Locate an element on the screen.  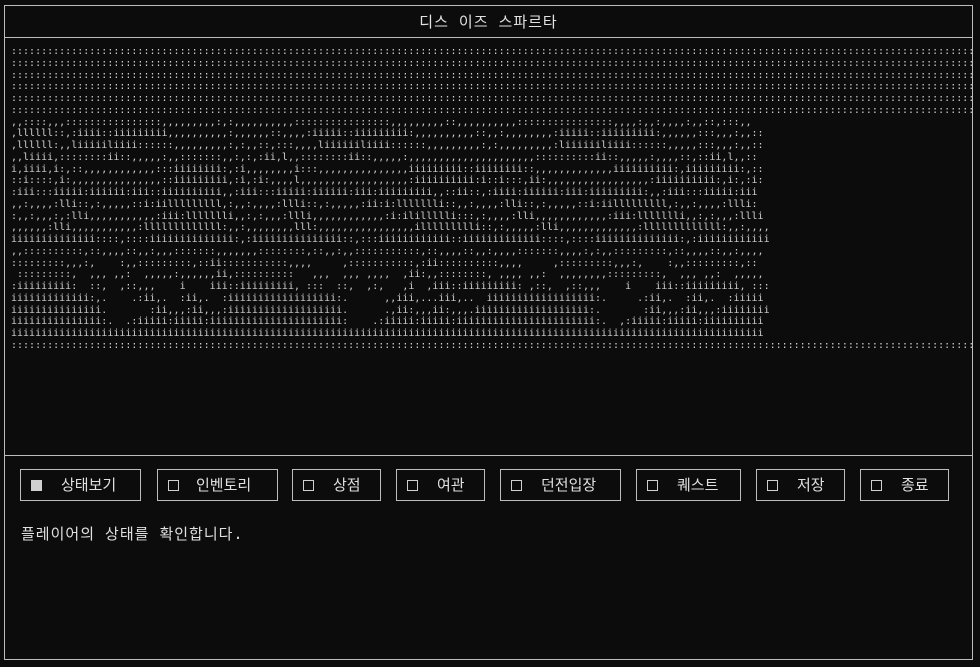
menu-item-status: 상태보기 is located at coordinates (80, 485).